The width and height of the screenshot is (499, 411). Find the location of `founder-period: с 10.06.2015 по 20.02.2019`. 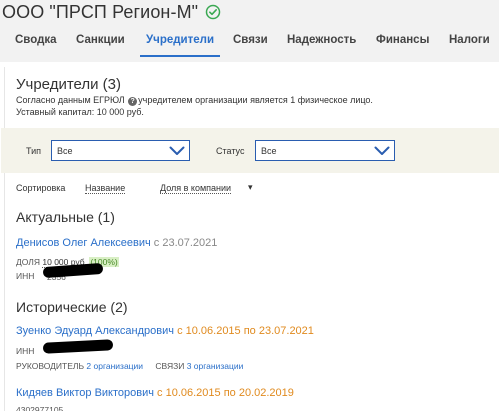

founder-period: с 10.06.2015 по 20.02.2019 is located at coordinates (225, 393).